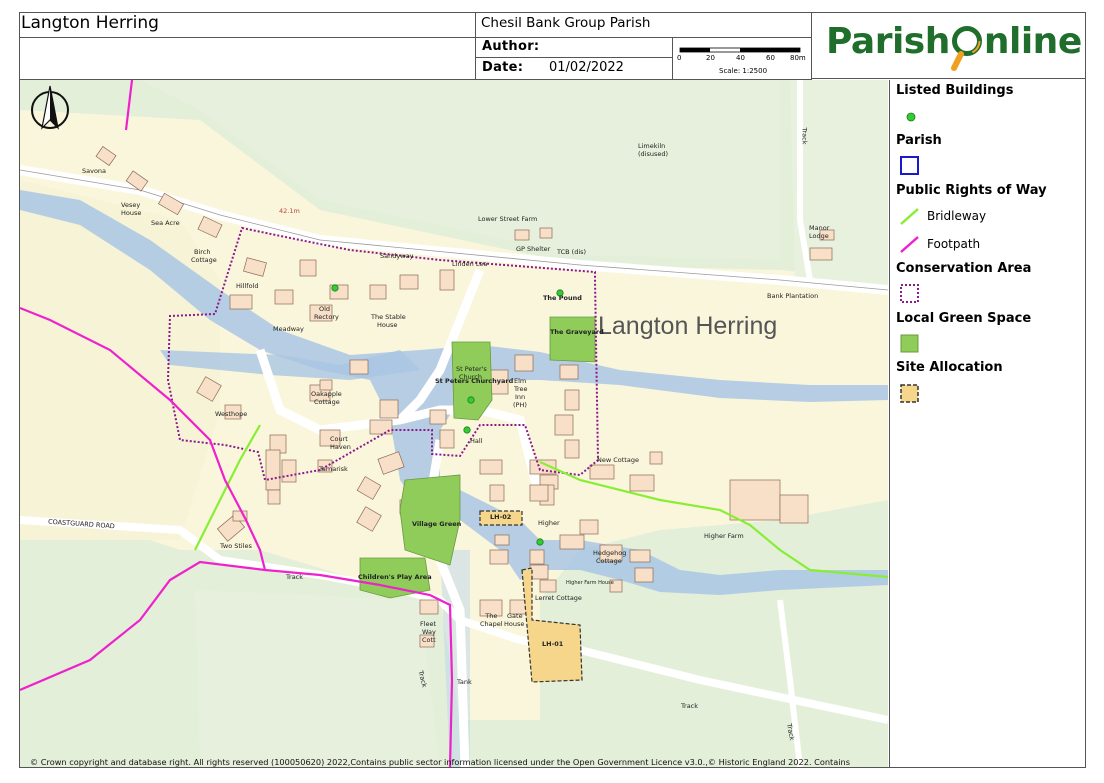 This screenshot has width=1104, height=783. Describe the element at coordinates (909, 165) in the screenshot. I see `parish-boundary-symbol-icon` at that location.